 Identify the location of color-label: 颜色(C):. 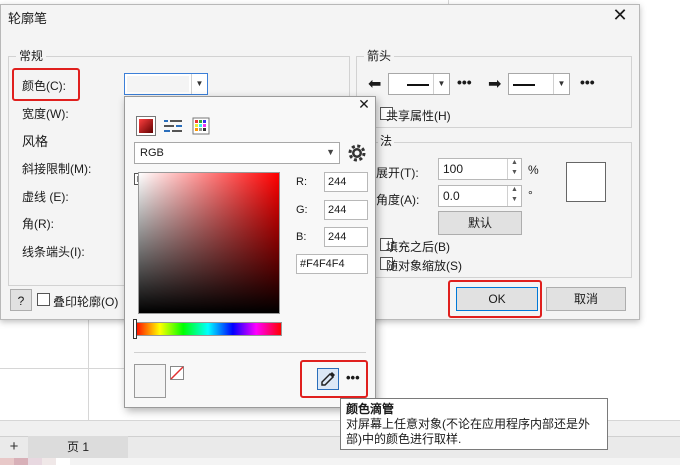
(44, 86).